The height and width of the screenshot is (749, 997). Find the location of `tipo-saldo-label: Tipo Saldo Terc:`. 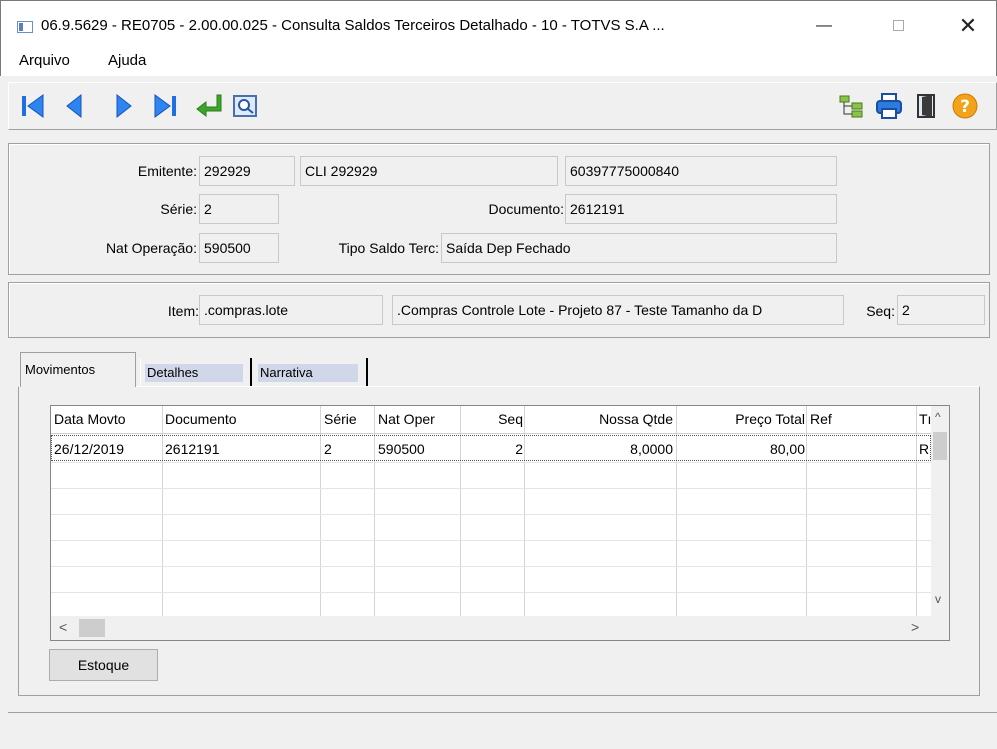

tipo-saldo-label: Tipo Saldo Terc: is located at coordinates (388, 248).